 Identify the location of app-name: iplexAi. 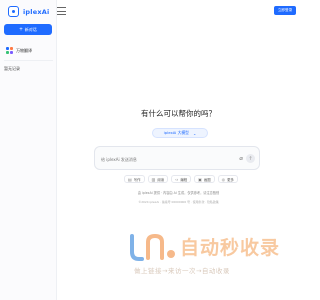
(36, 11).